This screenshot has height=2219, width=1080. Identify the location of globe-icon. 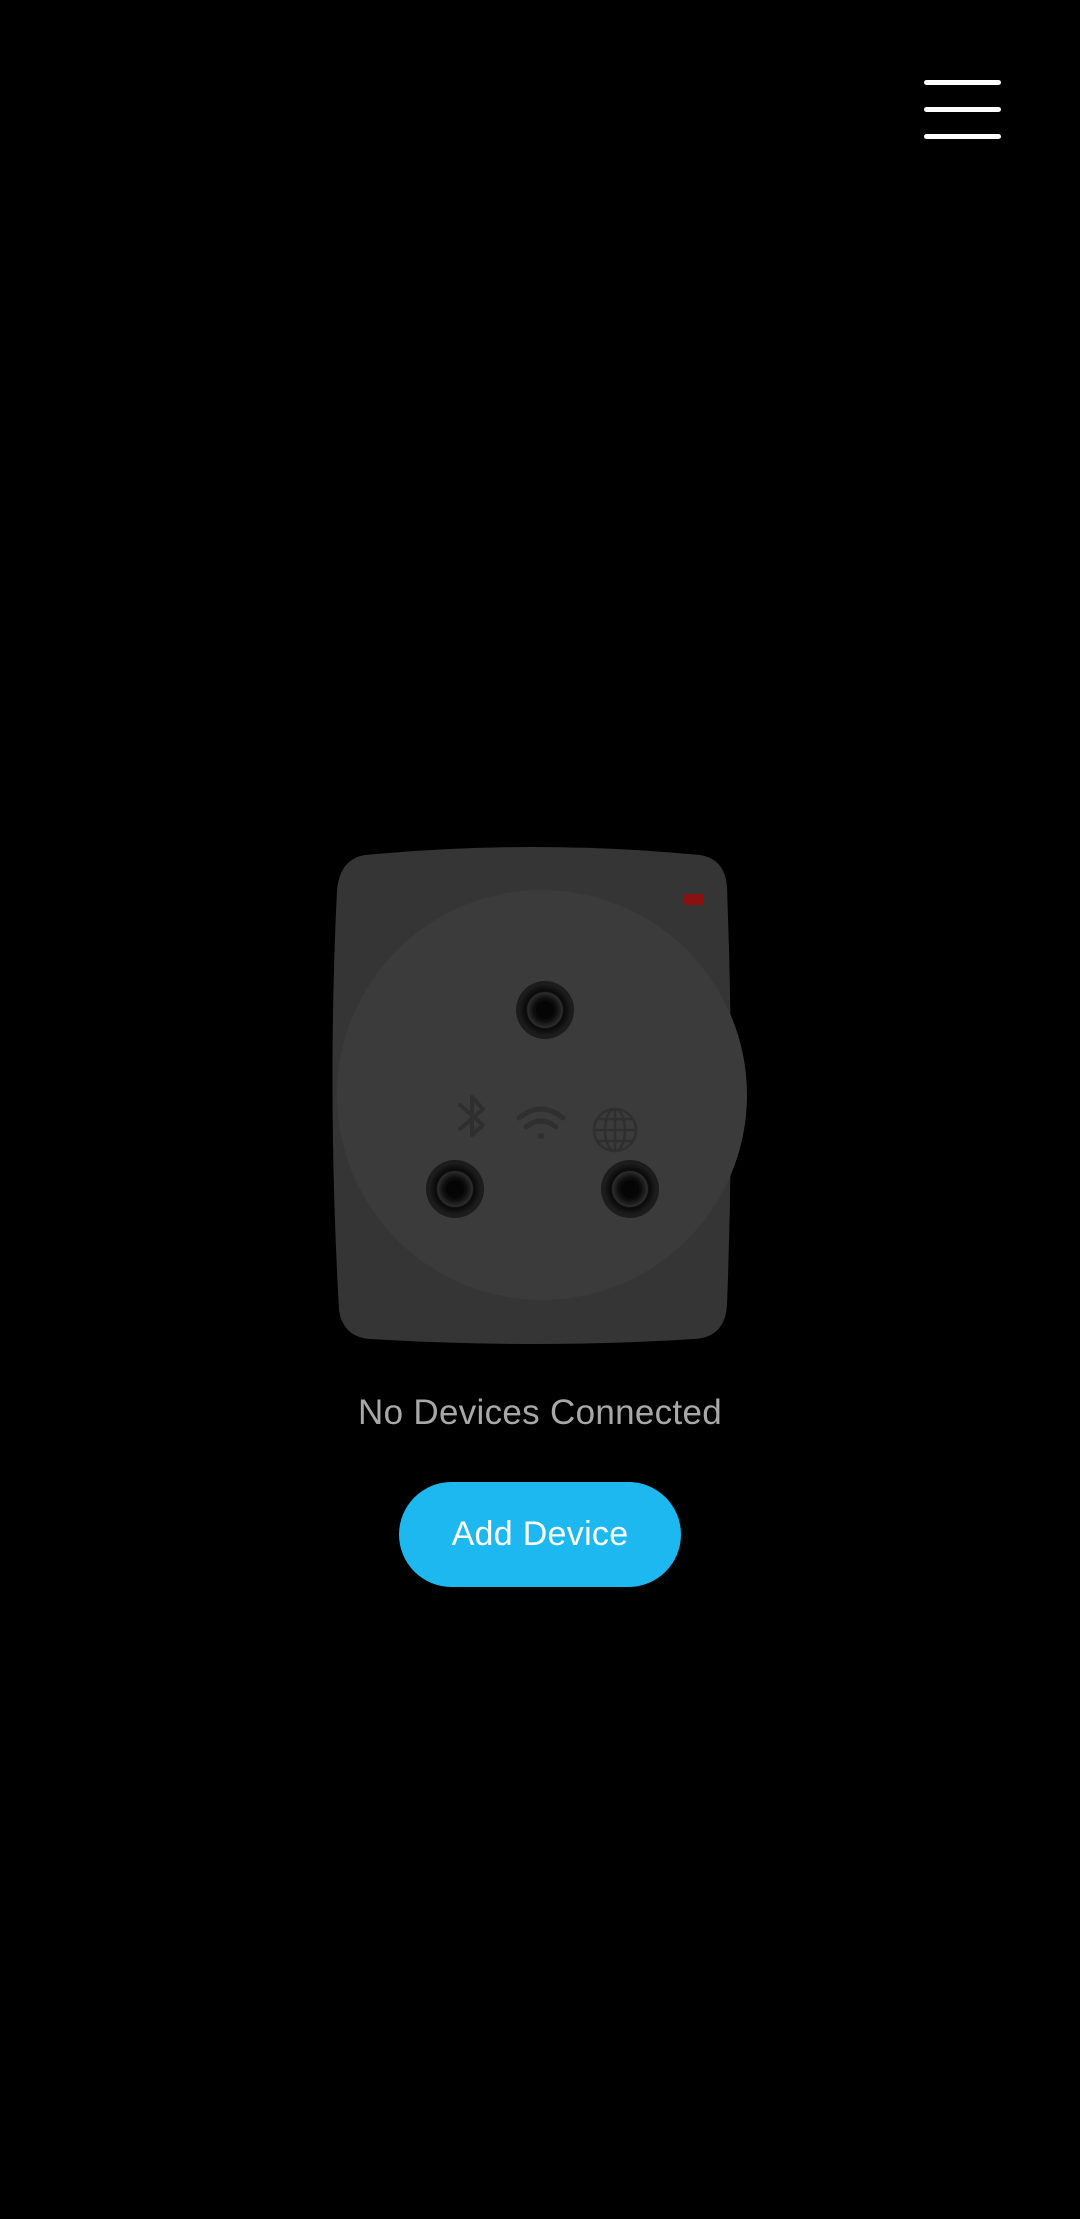
(615, 1130).